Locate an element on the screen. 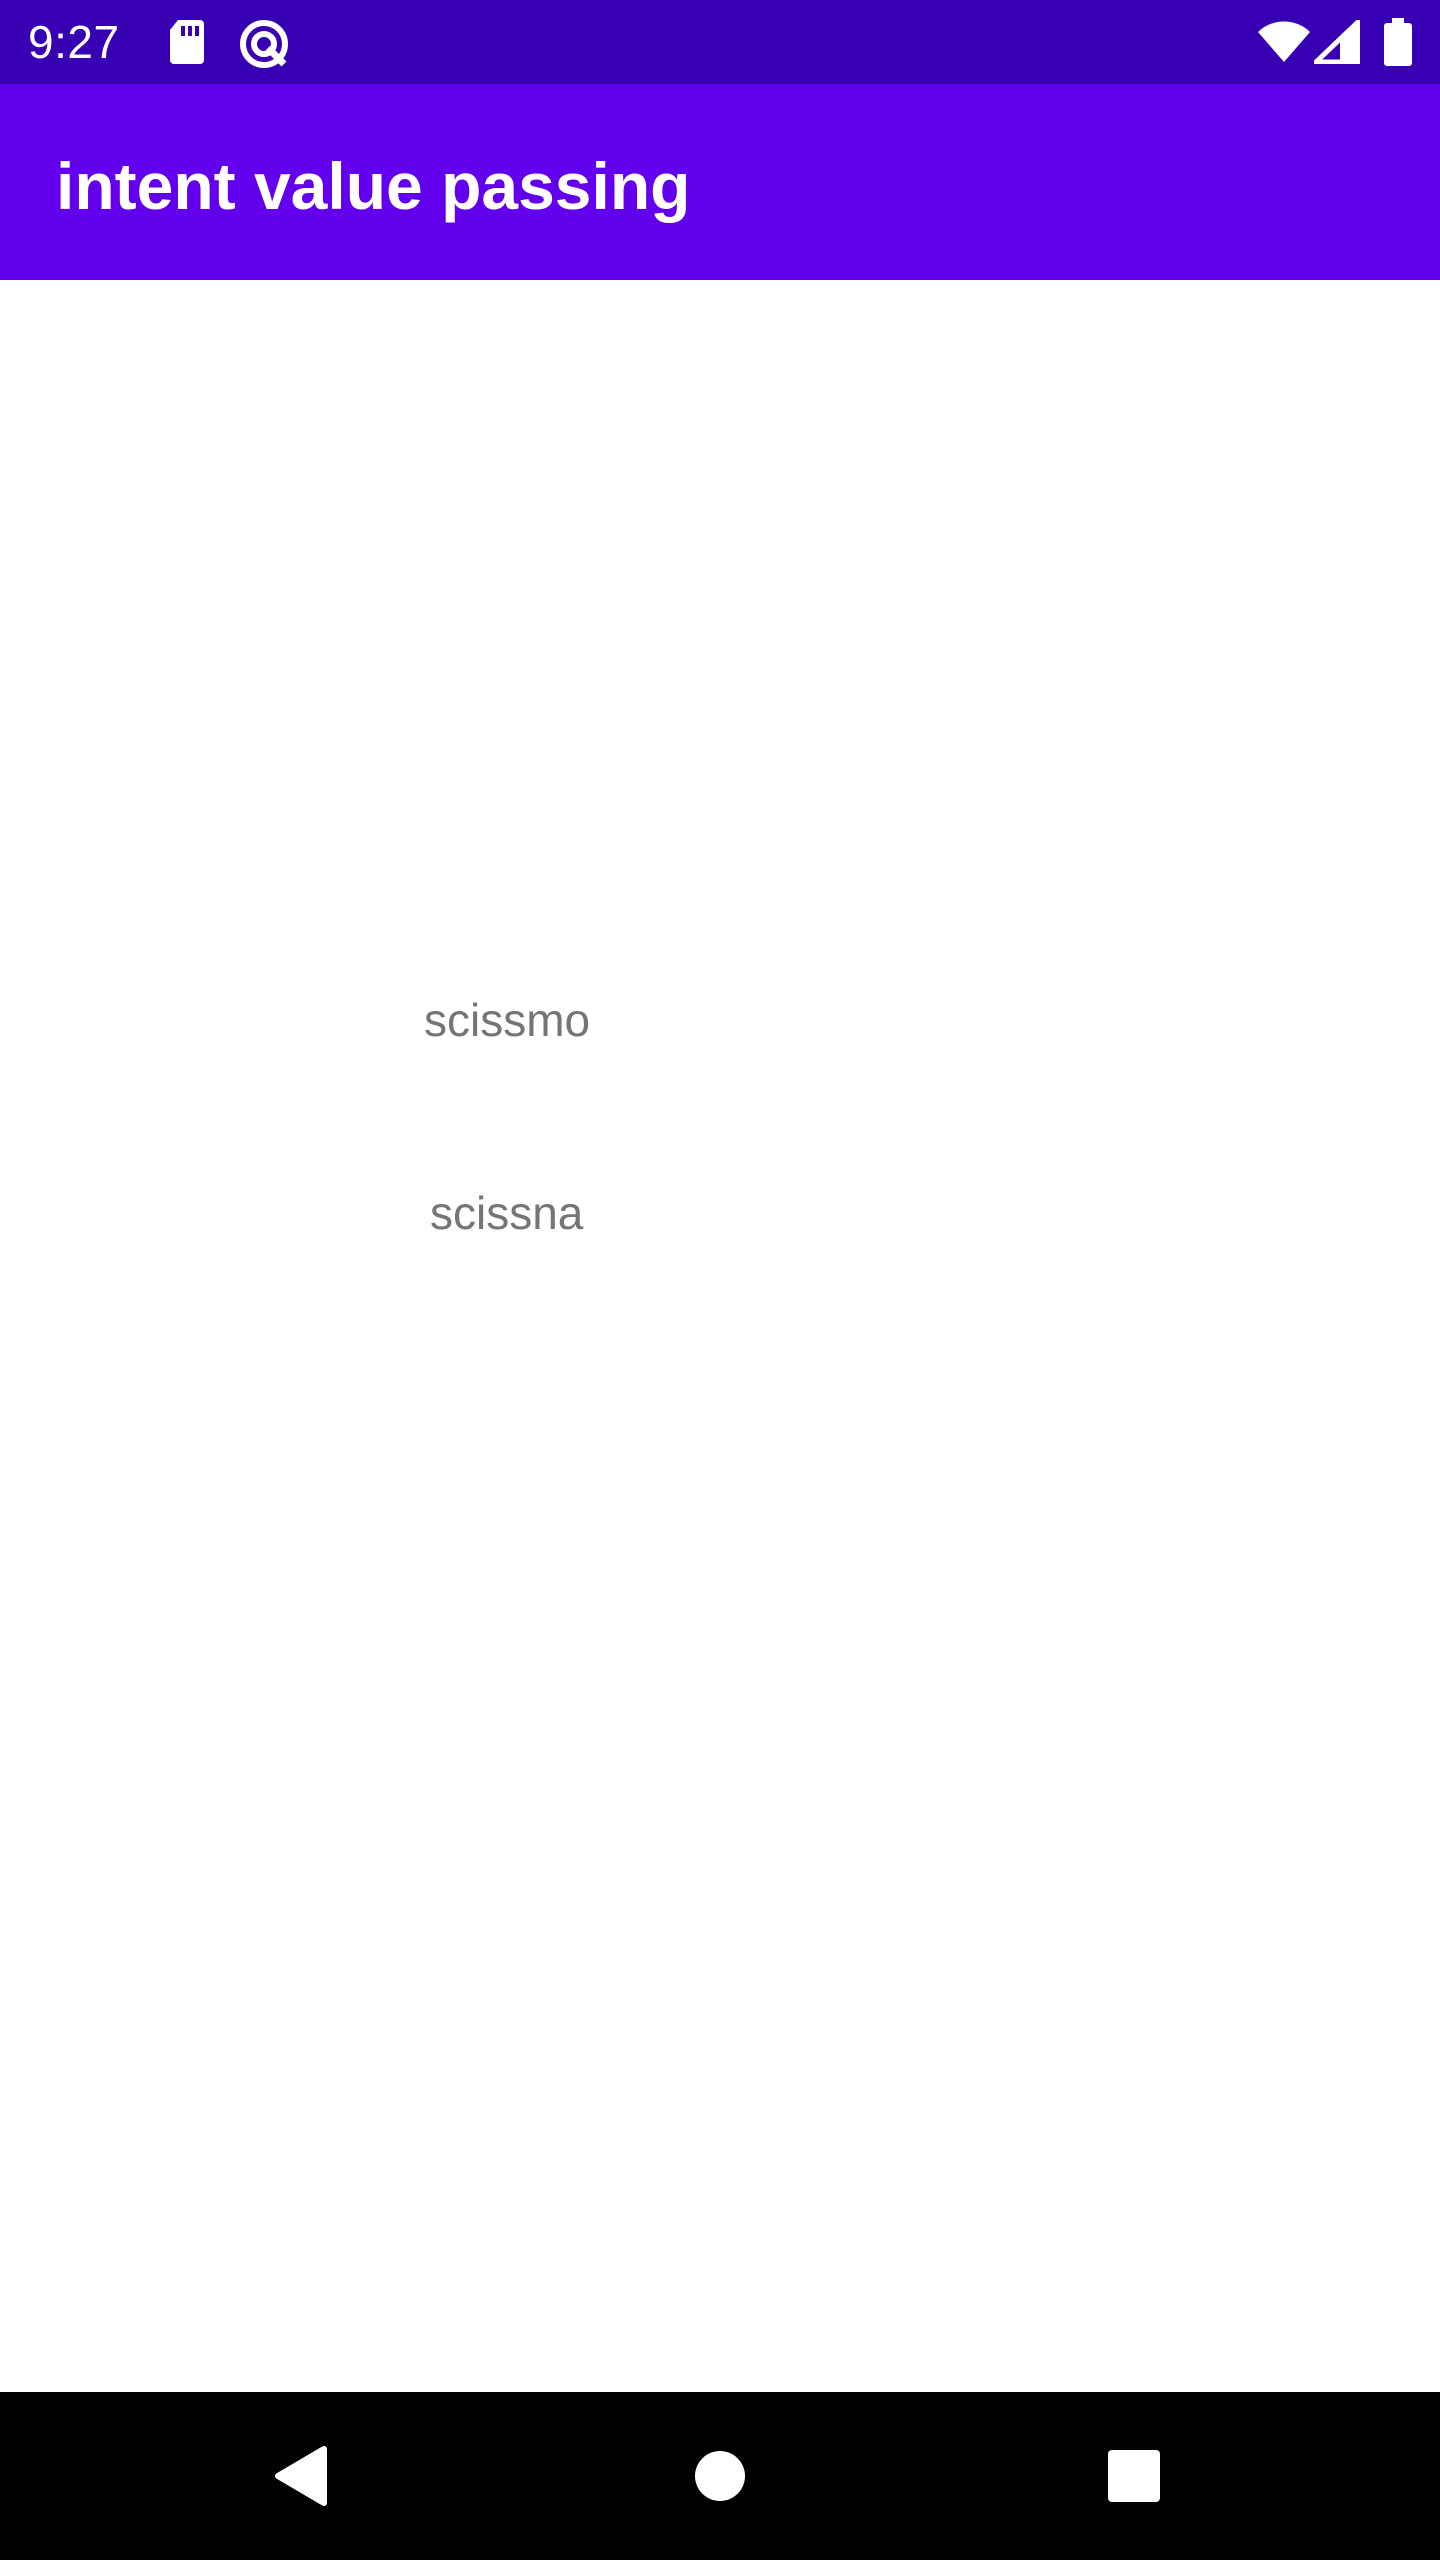  text-value-second: scissna is located at coordinates (507, 1213).